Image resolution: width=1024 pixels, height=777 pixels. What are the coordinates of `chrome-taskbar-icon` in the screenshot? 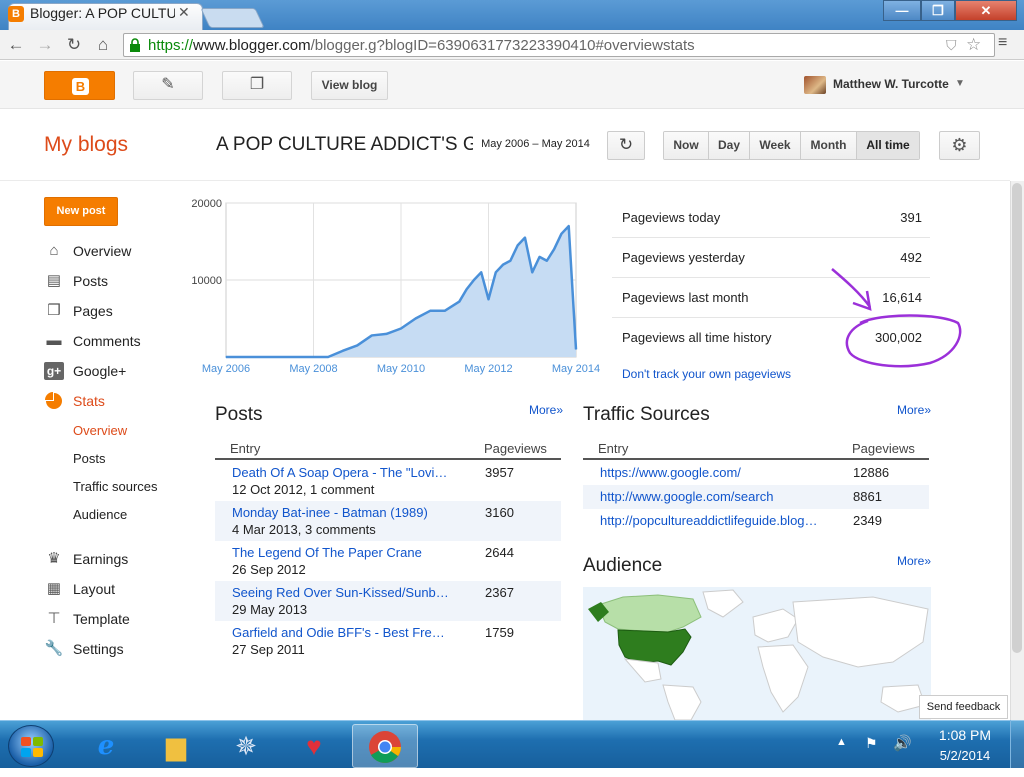 It's located at (385, 746).